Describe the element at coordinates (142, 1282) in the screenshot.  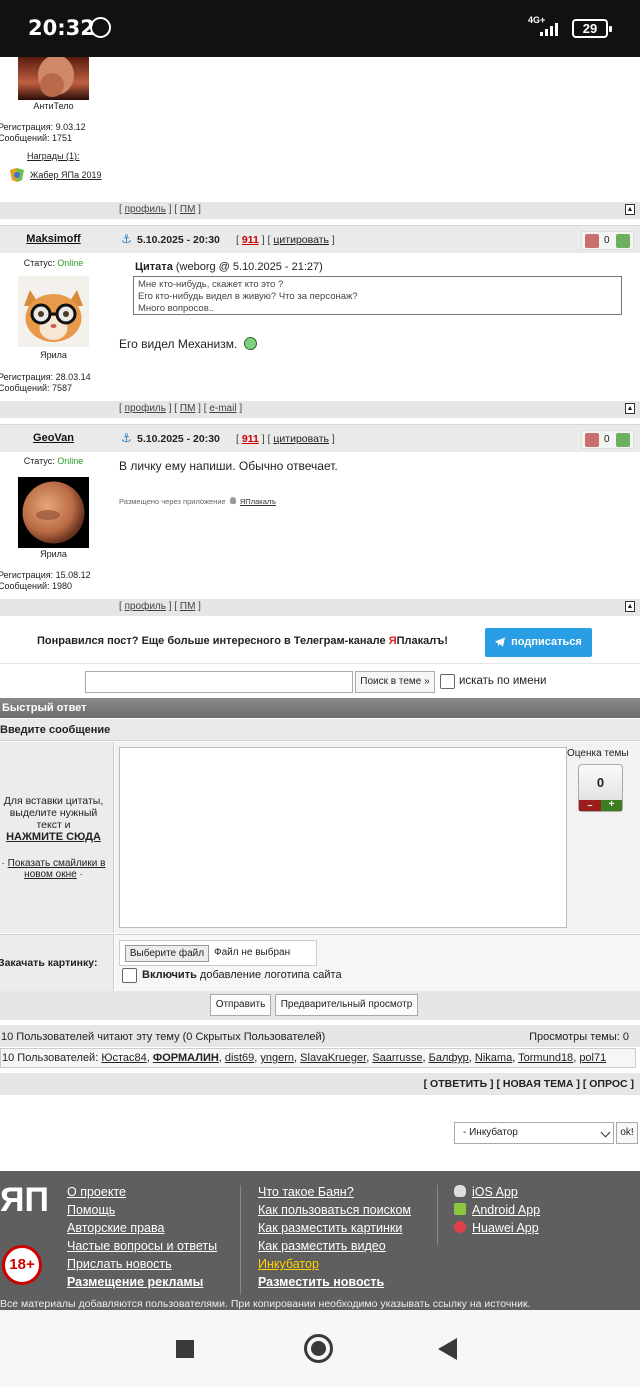
I see `footer-link-ads: Размещение рекламы` at that location.